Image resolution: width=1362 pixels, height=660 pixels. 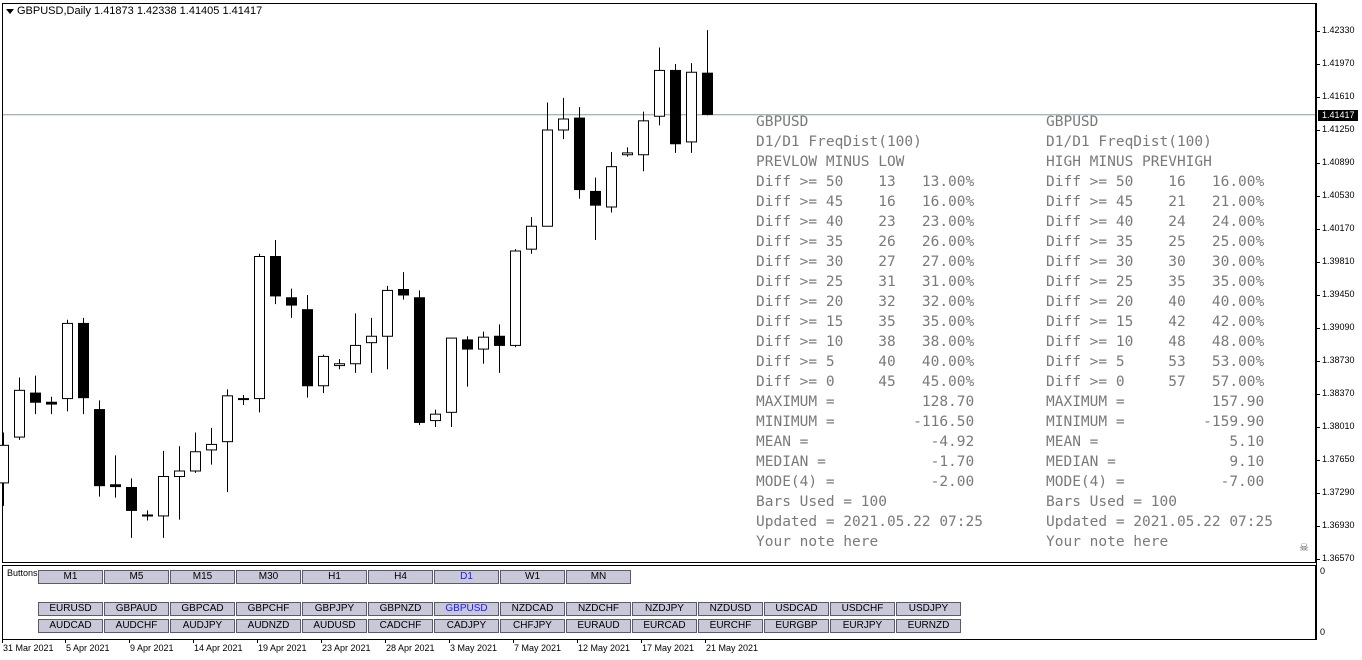 I want to click on timeframe-button-h1: H1, so click(x=334, y=577).